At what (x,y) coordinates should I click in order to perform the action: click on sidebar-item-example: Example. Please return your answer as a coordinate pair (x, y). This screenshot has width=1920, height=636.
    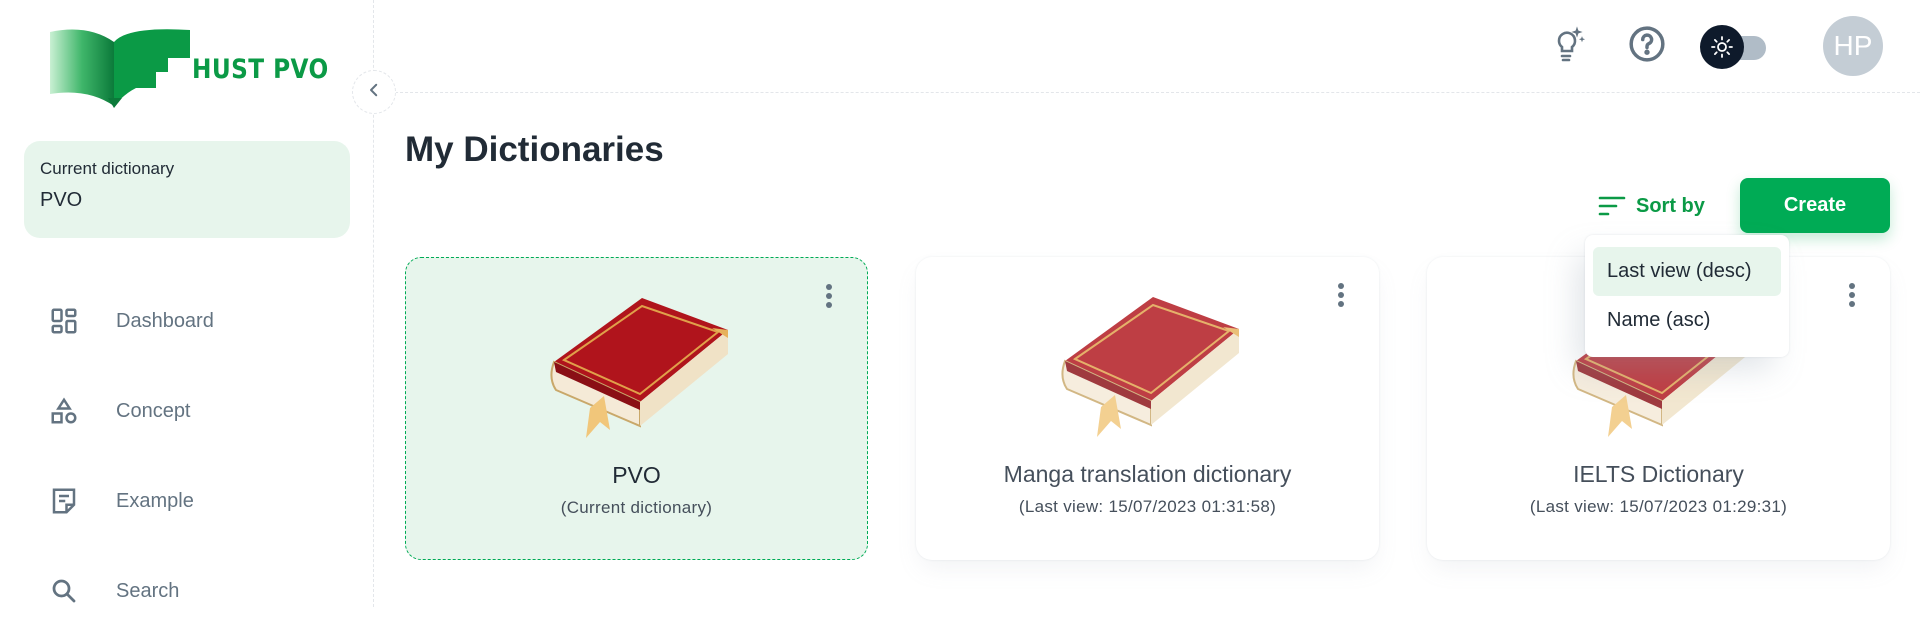
    Looking at the image, I should click on (187, 501).